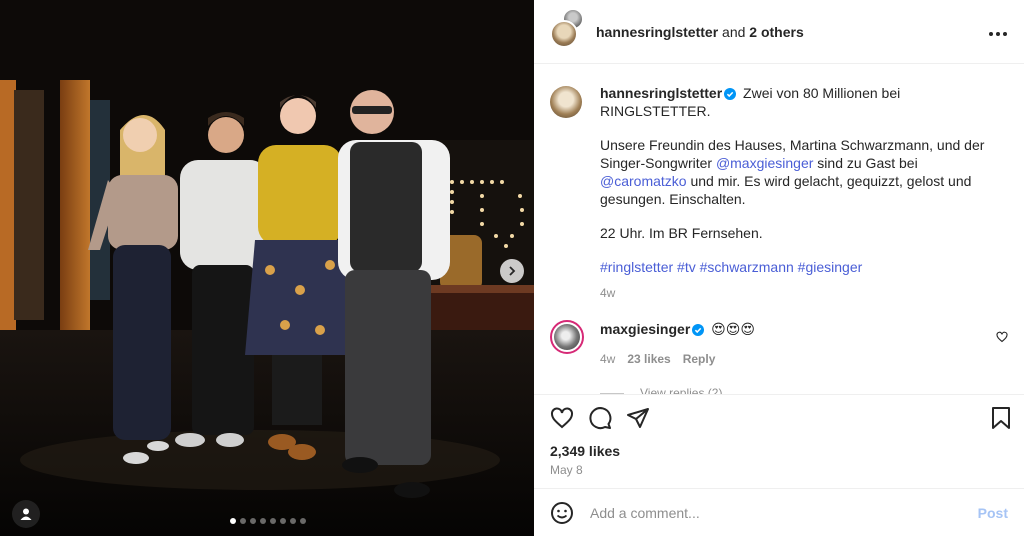  I want to click on paper-plane-icon, so click(638, 418).